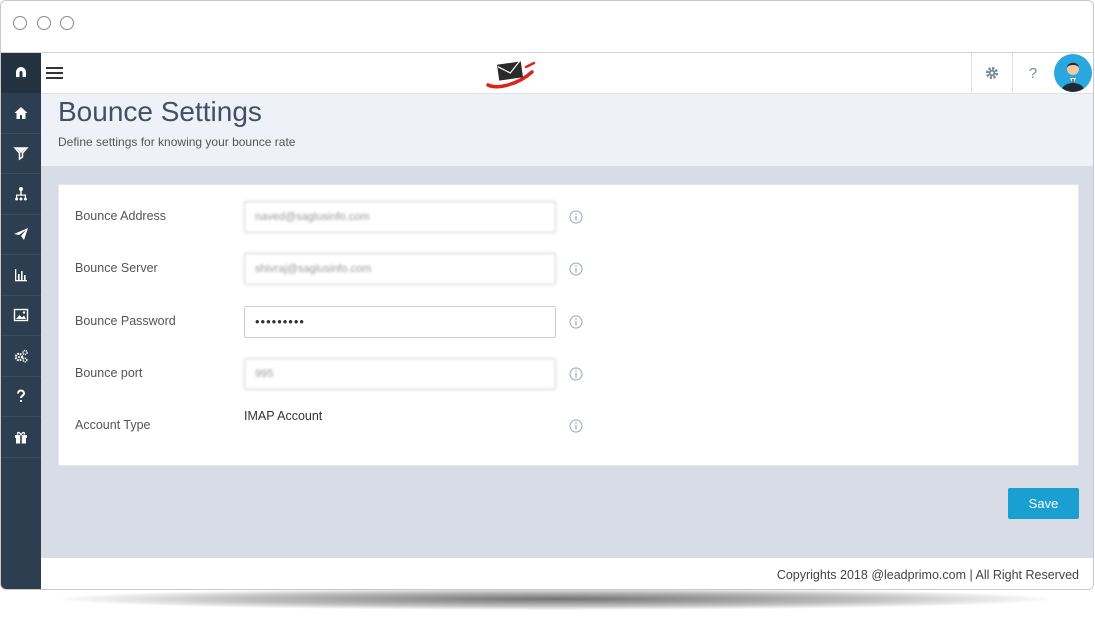 Image resolution: width=1095 pixels, height=623 pixels. I want to click on sidebar-item-images, so click(21, 316).